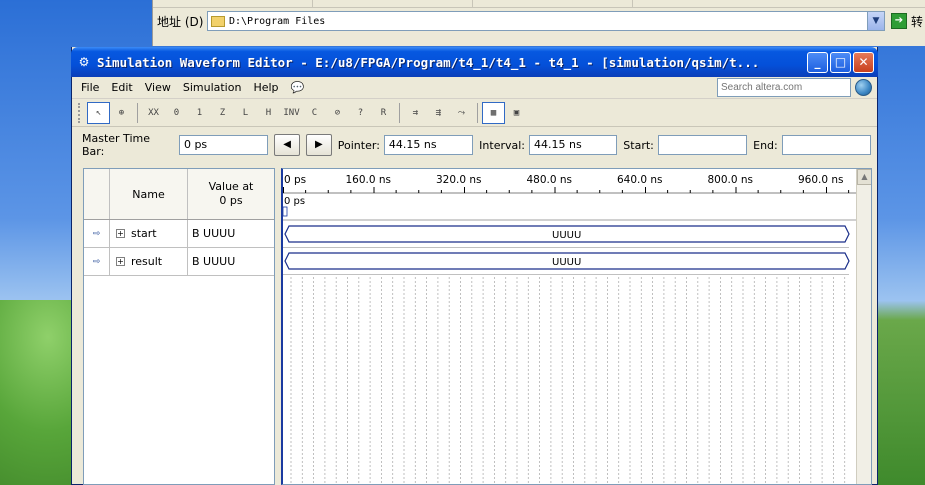 The image size is (925, 485). What do you see at coordinates (459, 180) in the screenshot?
I see `timeline-label: 320.0 ns` at bounding box center [459, 180].